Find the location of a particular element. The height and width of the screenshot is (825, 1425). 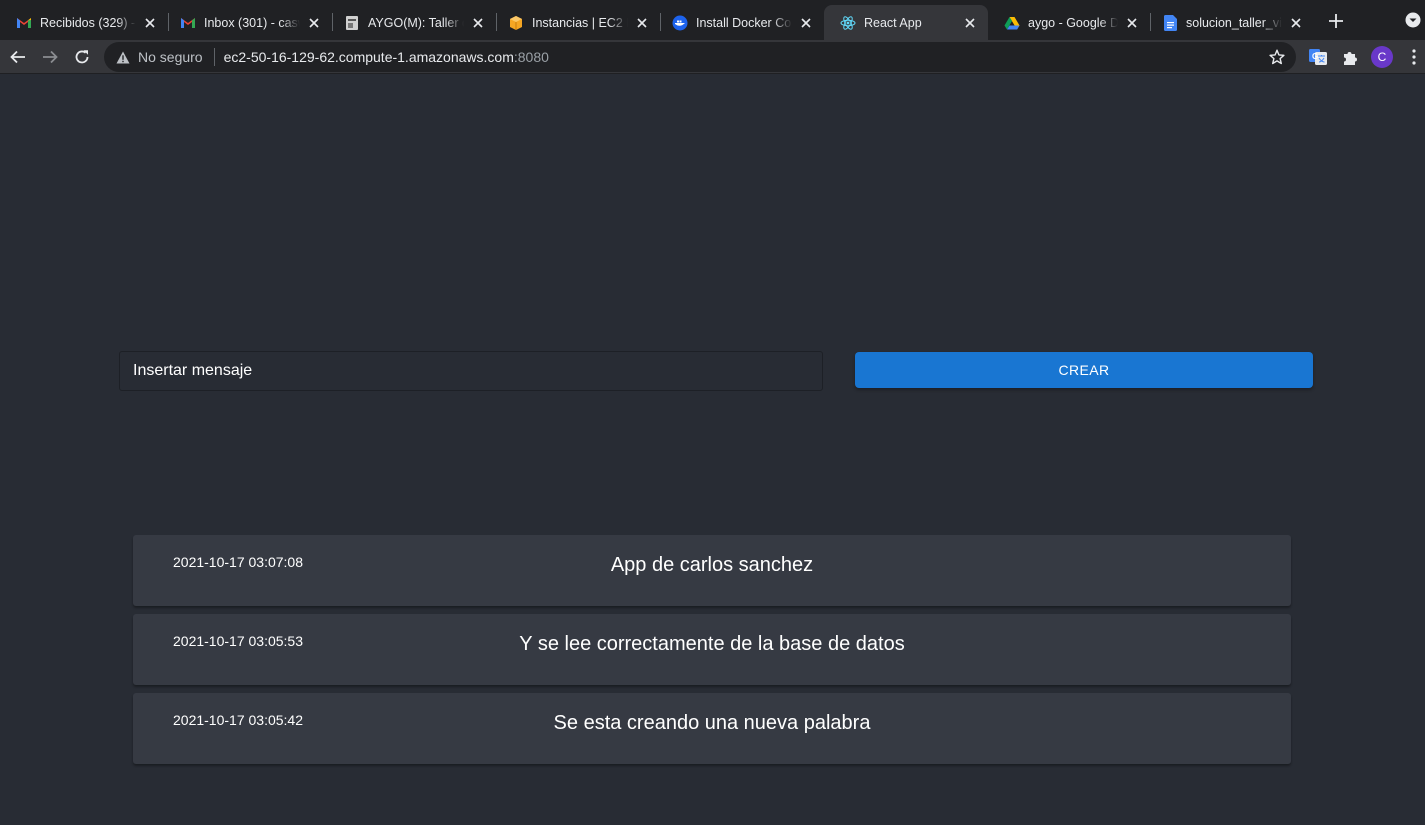

tab-title: solucion_taller_vi is located at coordinates (1234, 22).